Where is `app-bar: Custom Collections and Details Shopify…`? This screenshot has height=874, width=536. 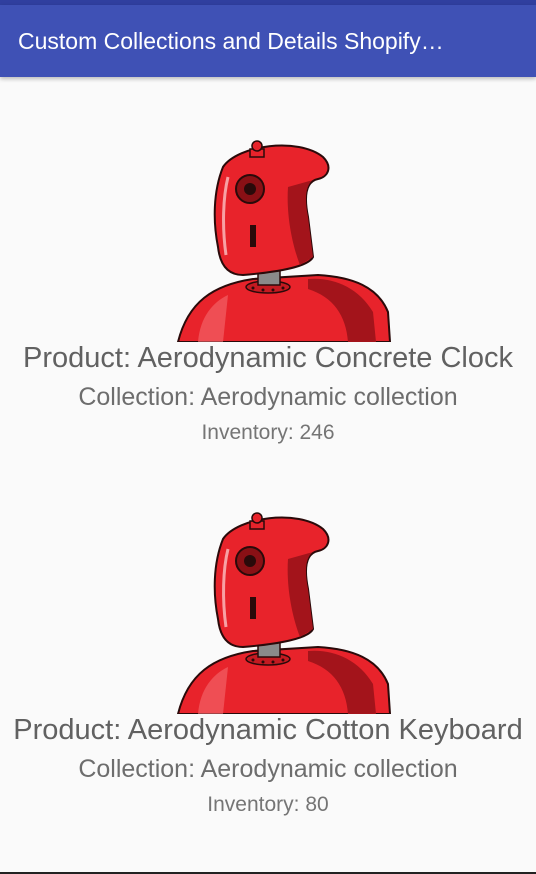 app-bar: Custom Collections and Details Shopify… is located at coordinates (268, 41).